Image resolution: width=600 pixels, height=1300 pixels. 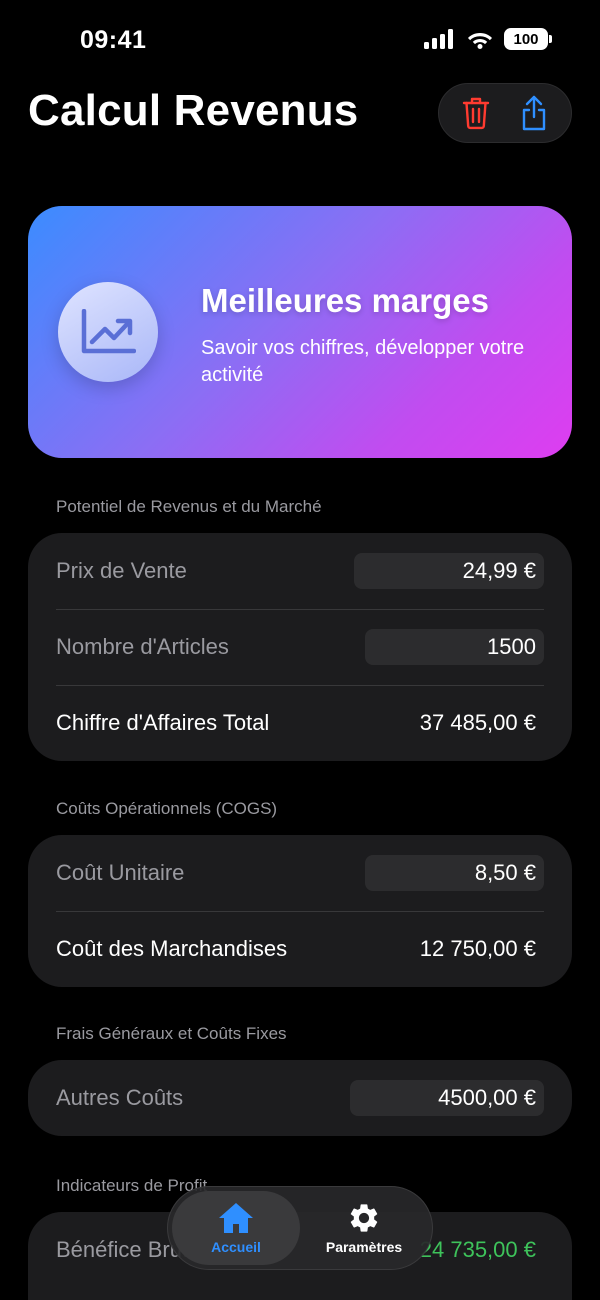 What do you see at coordinates (477, 1249) in the screenshot?
I see `gross-profit-value: 24 735,00 €` at bounding box center [477, 1249].